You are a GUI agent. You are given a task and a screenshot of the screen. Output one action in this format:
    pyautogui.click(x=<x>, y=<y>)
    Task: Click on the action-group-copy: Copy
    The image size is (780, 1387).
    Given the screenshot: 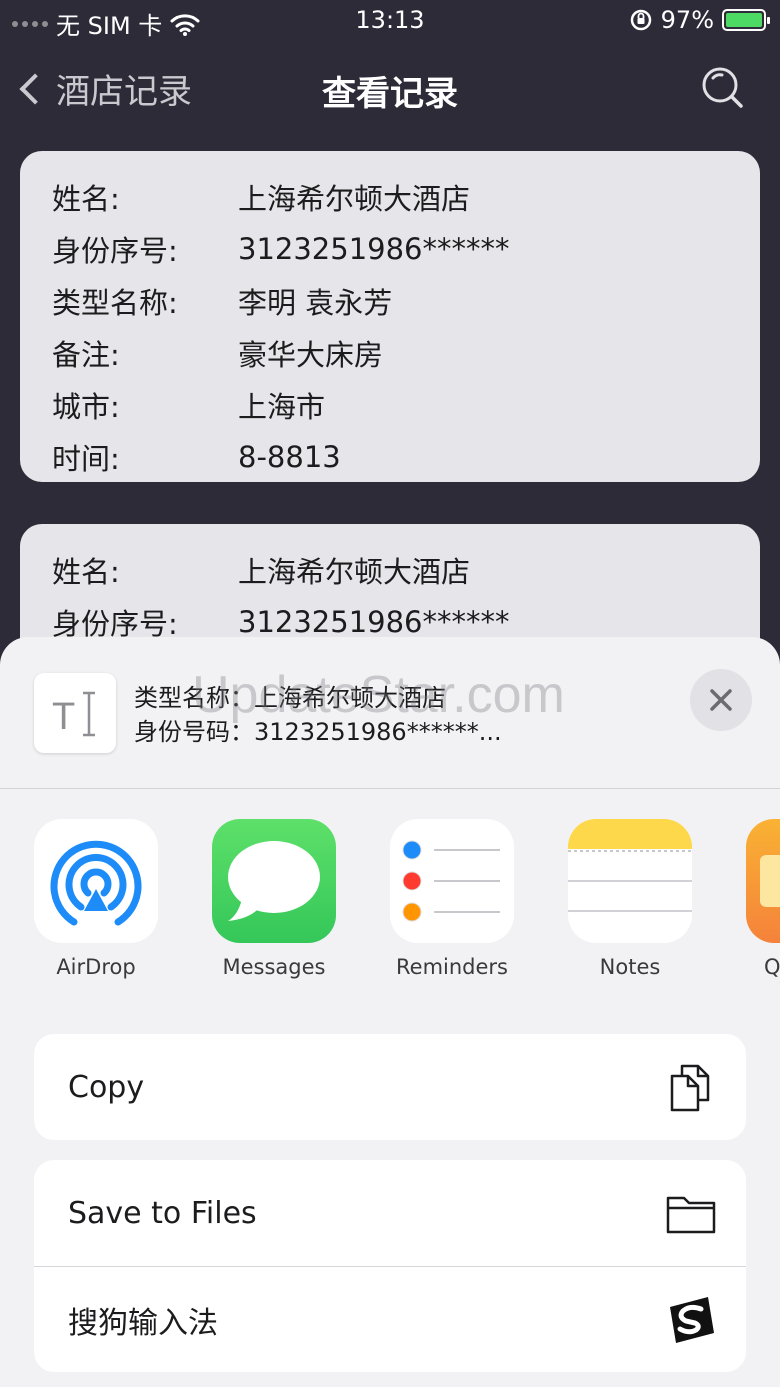 What is the action you would take?
    pyautogui.click(x=390, y=1087)
    